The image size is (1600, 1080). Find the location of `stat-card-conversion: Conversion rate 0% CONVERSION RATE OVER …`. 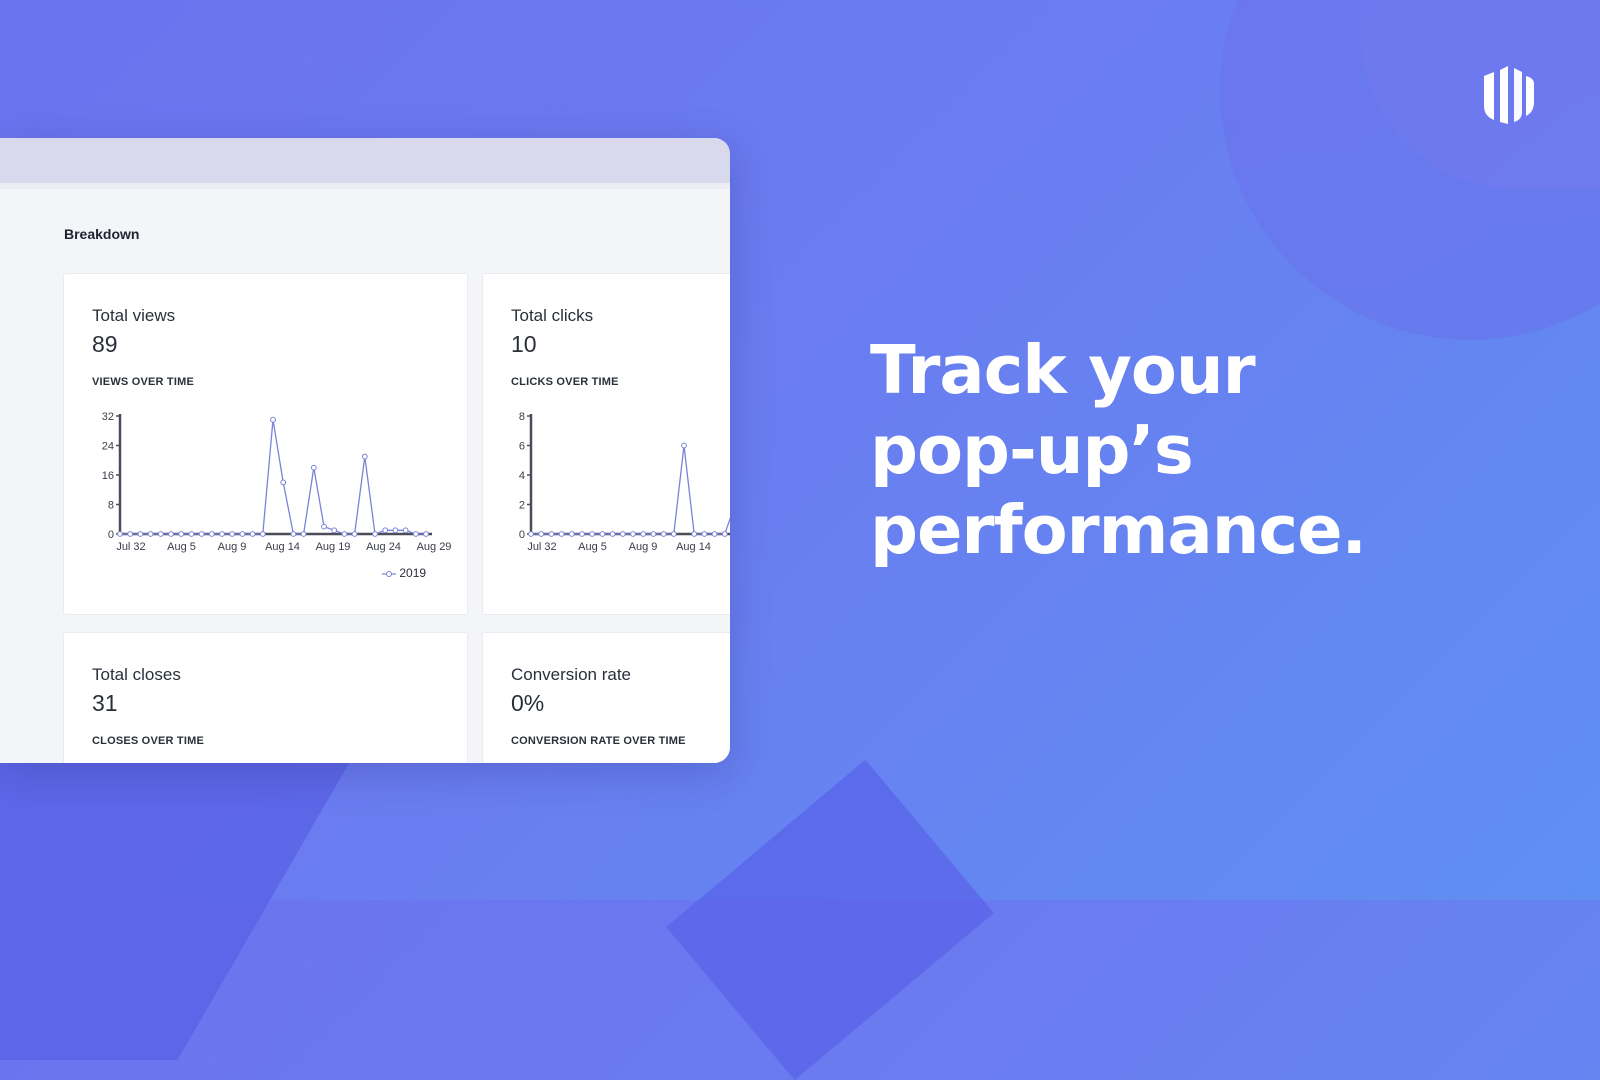

stat-card-conversion: Conversion rate 0% CONVERSION RATE OVER … is located at coordinates (606, 697).